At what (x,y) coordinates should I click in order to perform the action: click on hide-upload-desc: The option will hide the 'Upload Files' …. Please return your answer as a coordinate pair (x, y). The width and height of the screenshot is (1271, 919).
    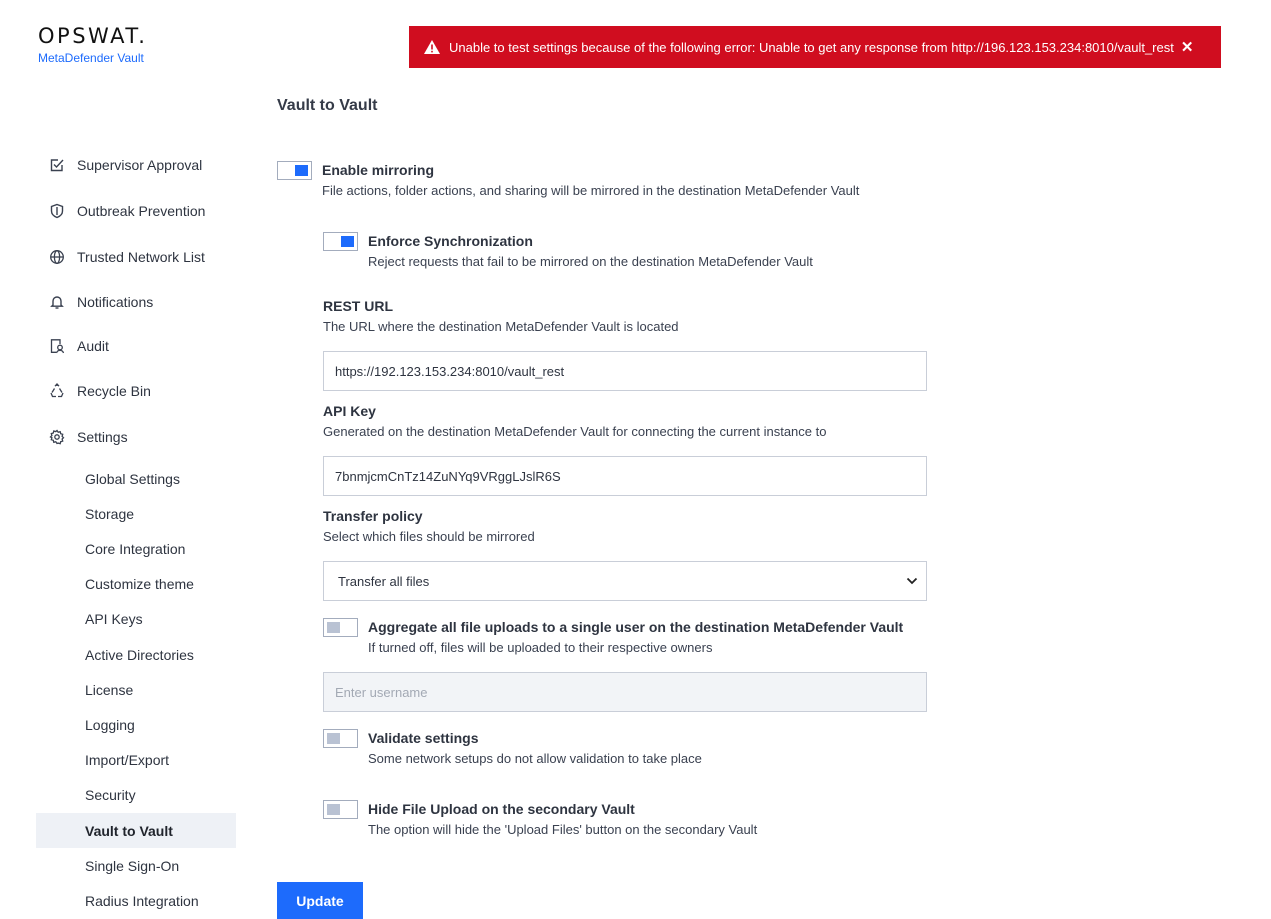
    Looking at the image, I should click on (563, 829).